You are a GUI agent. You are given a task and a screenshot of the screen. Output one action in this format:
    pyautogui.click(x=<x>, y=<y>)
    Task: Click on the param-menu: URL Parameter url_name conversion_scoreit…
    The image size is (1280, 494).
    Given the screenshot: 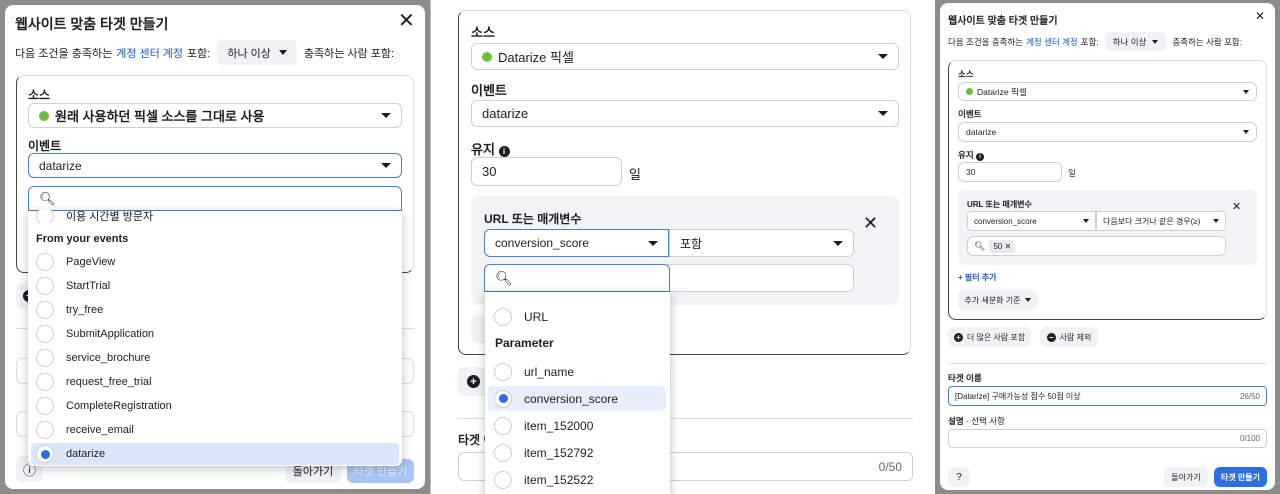 What is the action you would take?
    pyautogui.click(x=577, y=393)
    